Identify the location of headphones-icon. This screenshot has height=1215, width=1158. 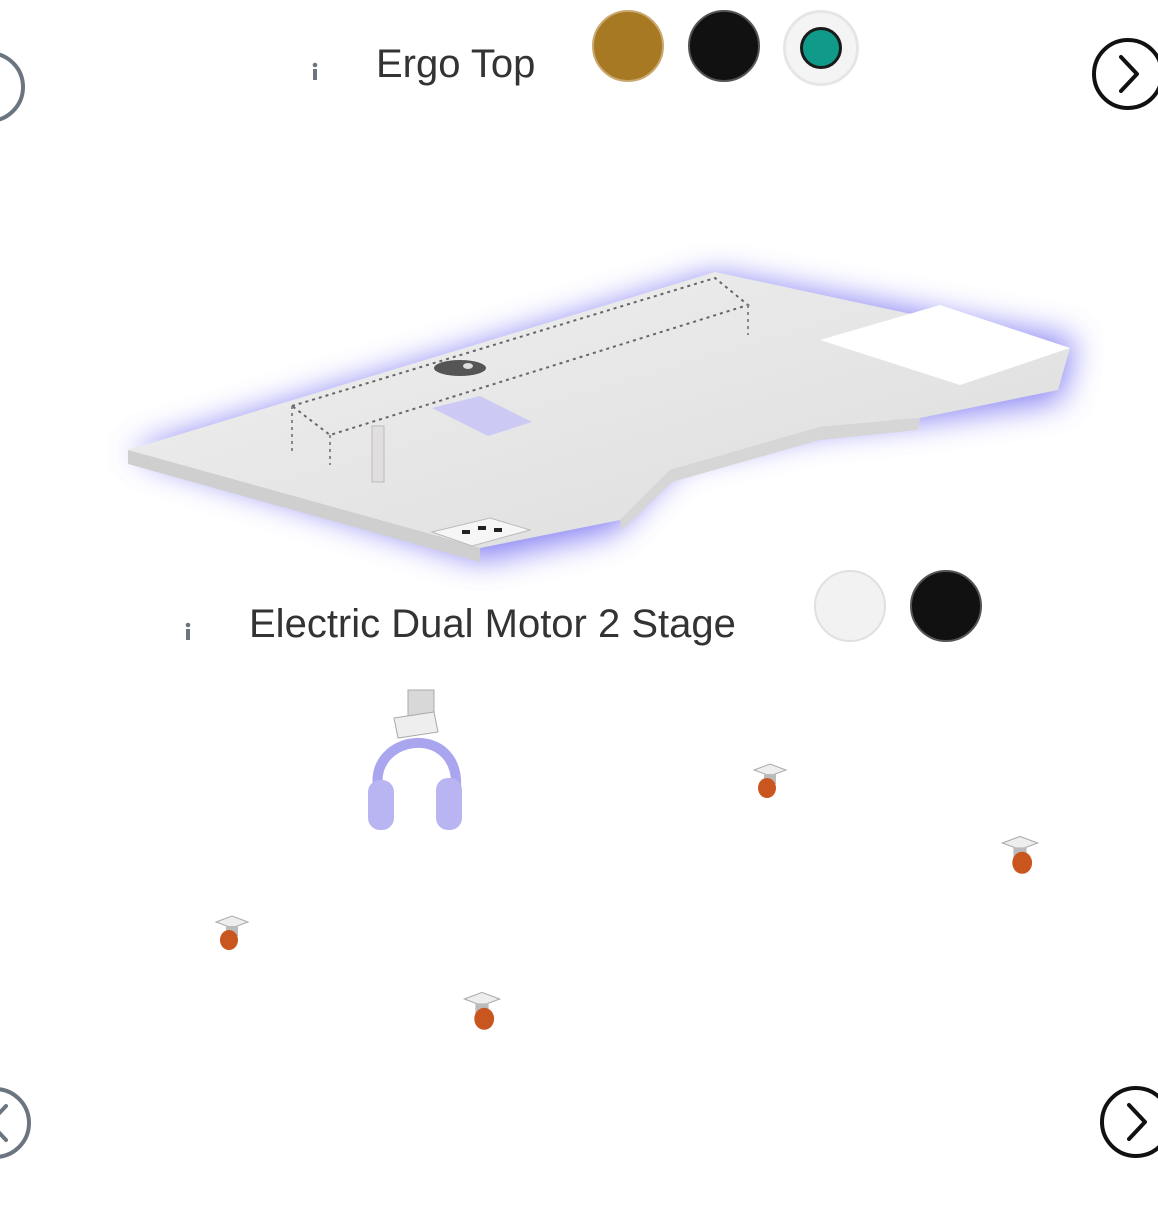
(415, 759).